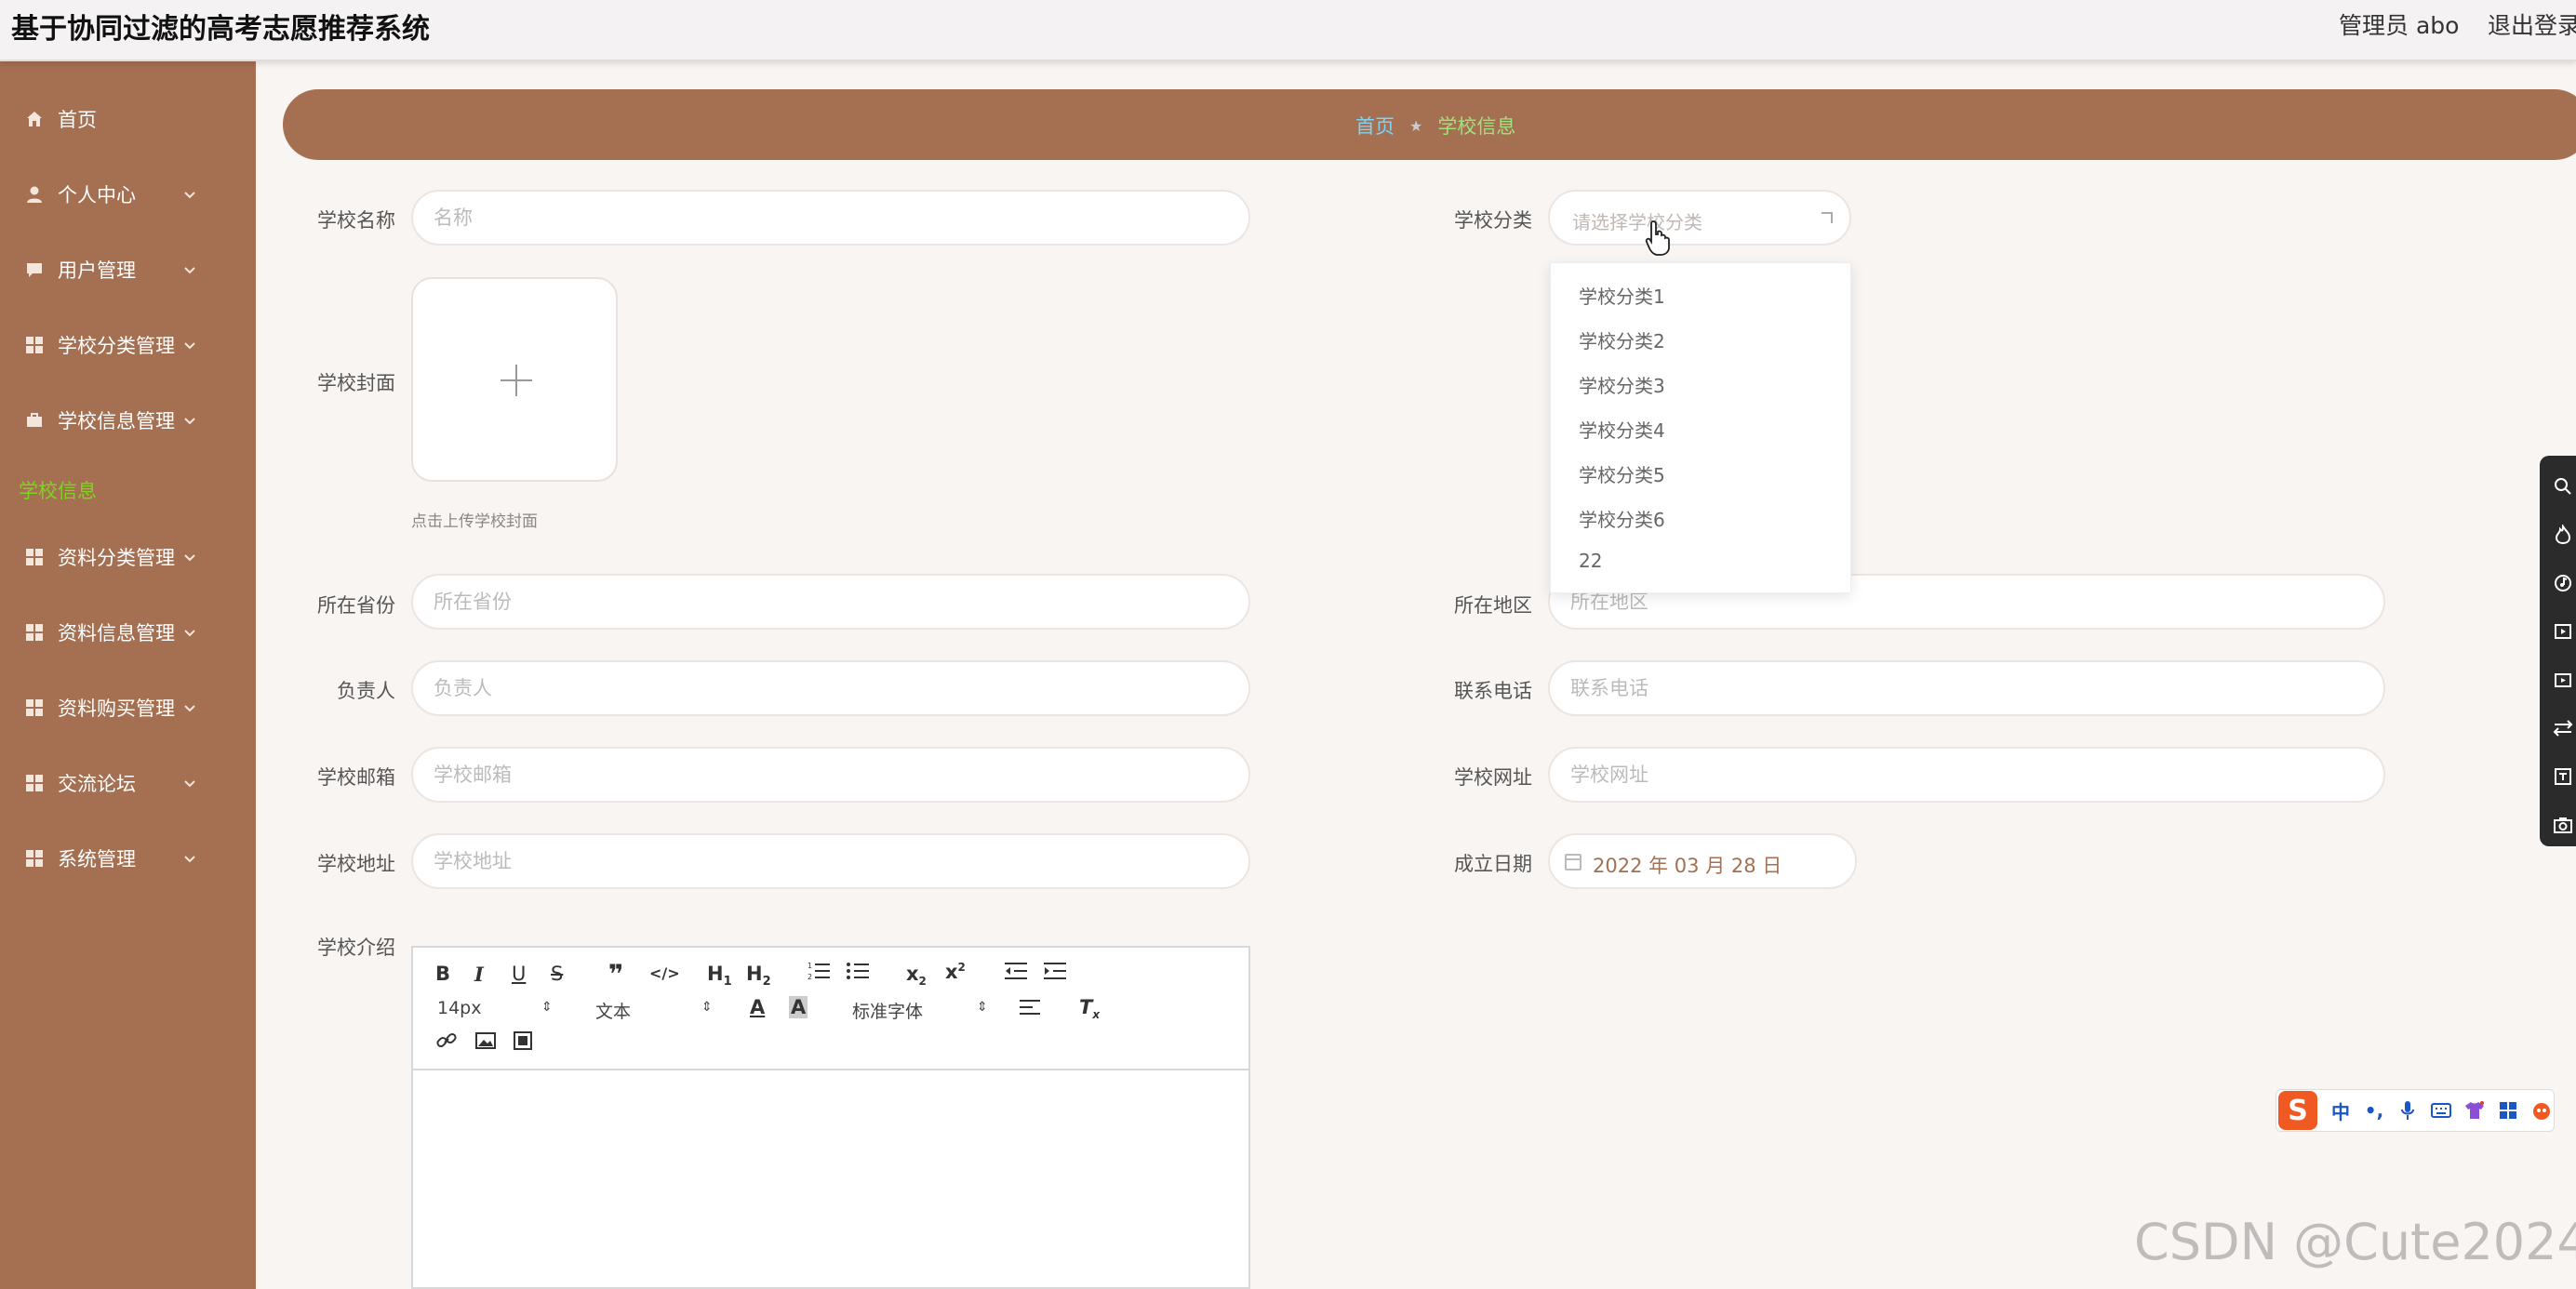 This screenshot has height=1289, width=2576. What do you see at coordinates (557, 974) in the screenshot?
I see `strikethrough-icon: S` at bounding box center [557, 974].